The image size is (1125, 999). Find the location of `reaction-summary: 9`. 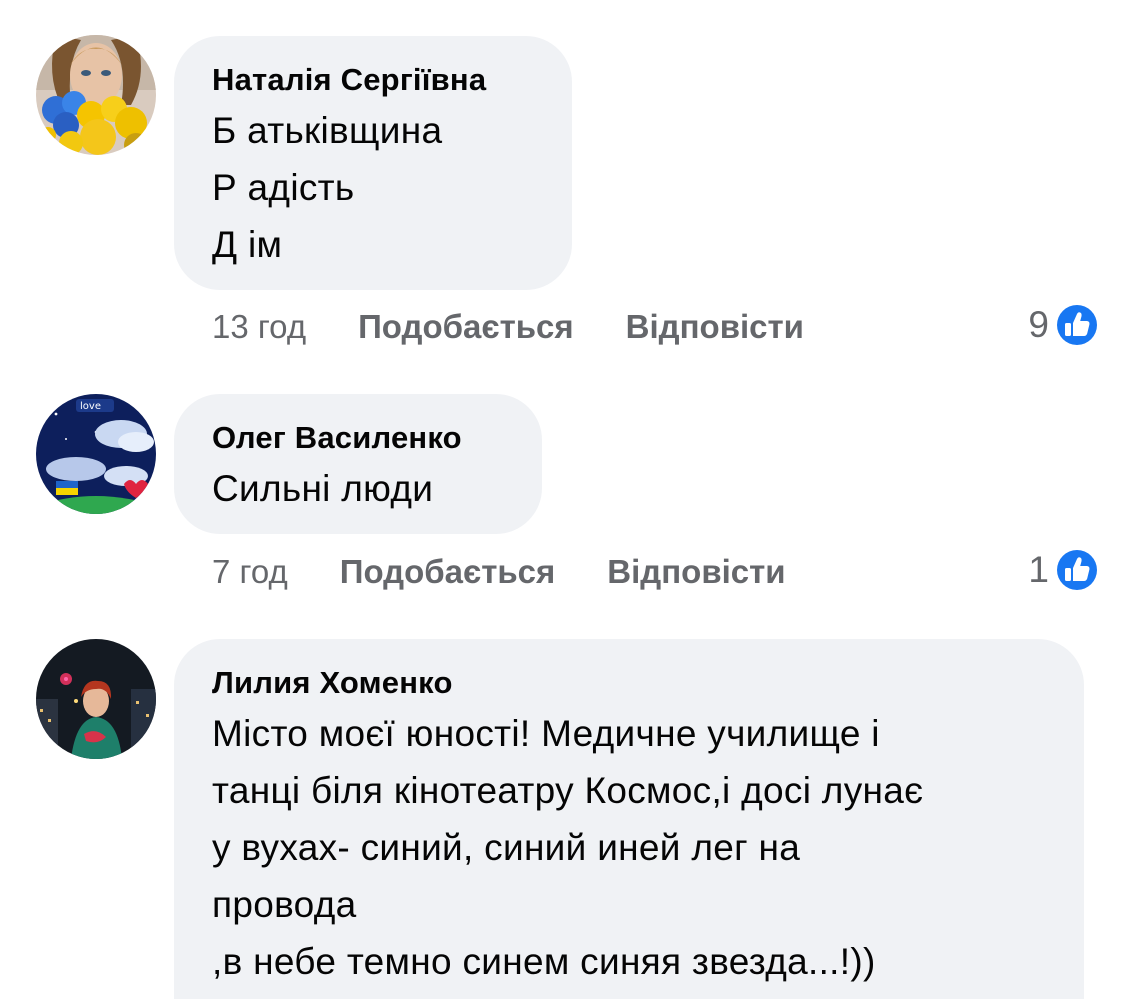

reaction-summary: 9 is located at coordinates (1064, 325).